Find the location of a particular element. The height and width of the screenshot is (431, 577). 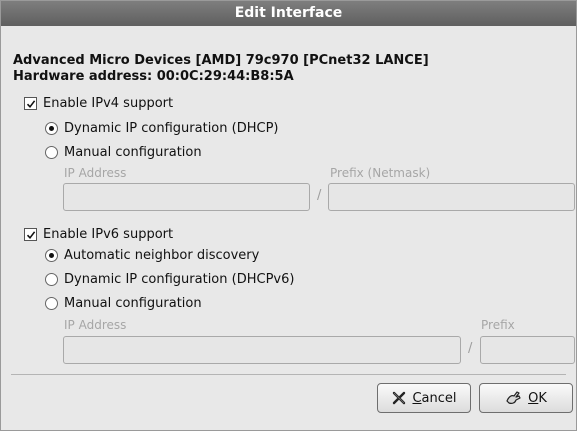

ipv6-prefix-field is located at coordinates (527, 350).